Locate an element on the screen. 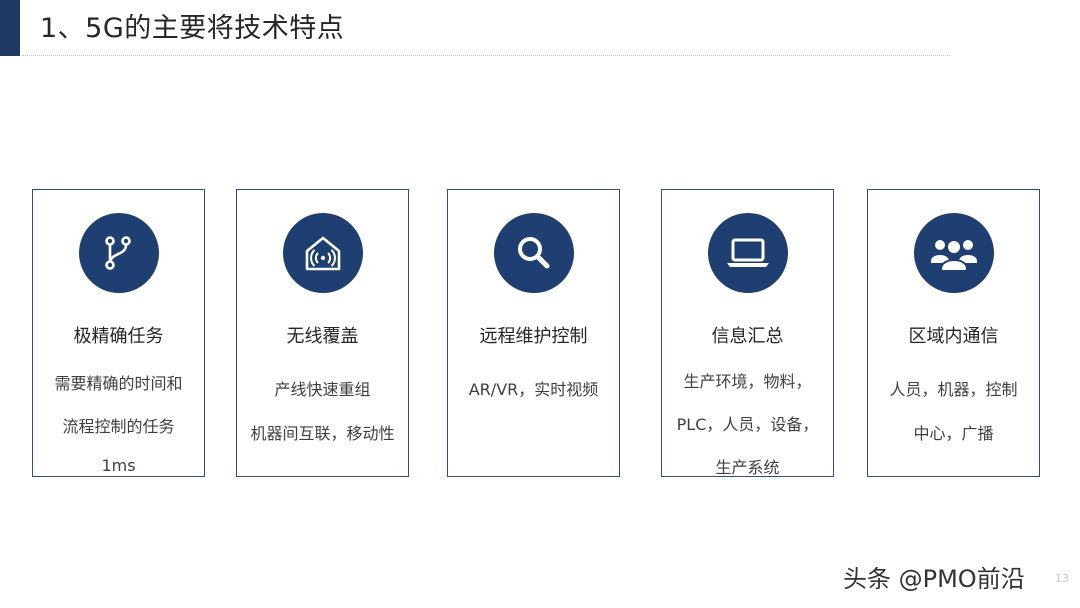  wifi-house-icon is located at coordinates (323, 253).